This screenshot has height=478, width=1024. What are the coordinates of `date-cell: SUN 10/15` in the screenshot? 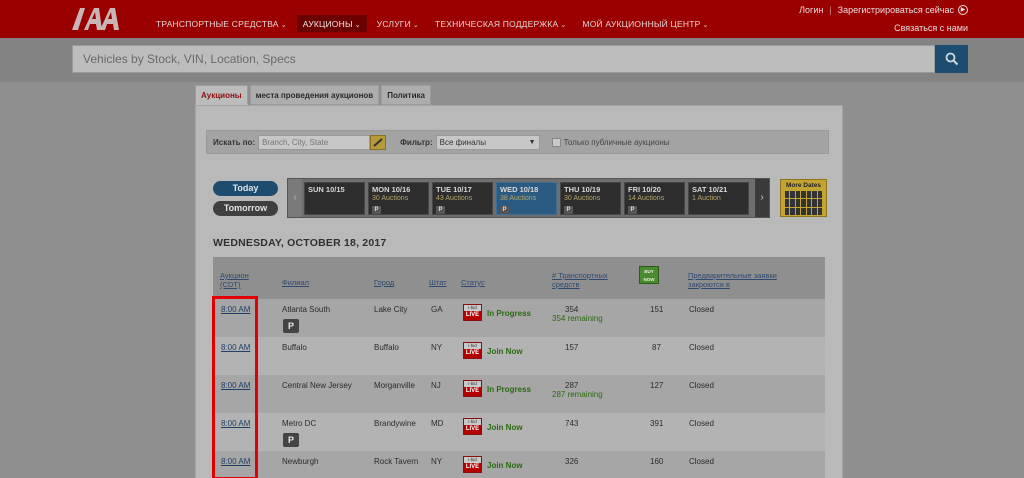 It's located at (334, 198).